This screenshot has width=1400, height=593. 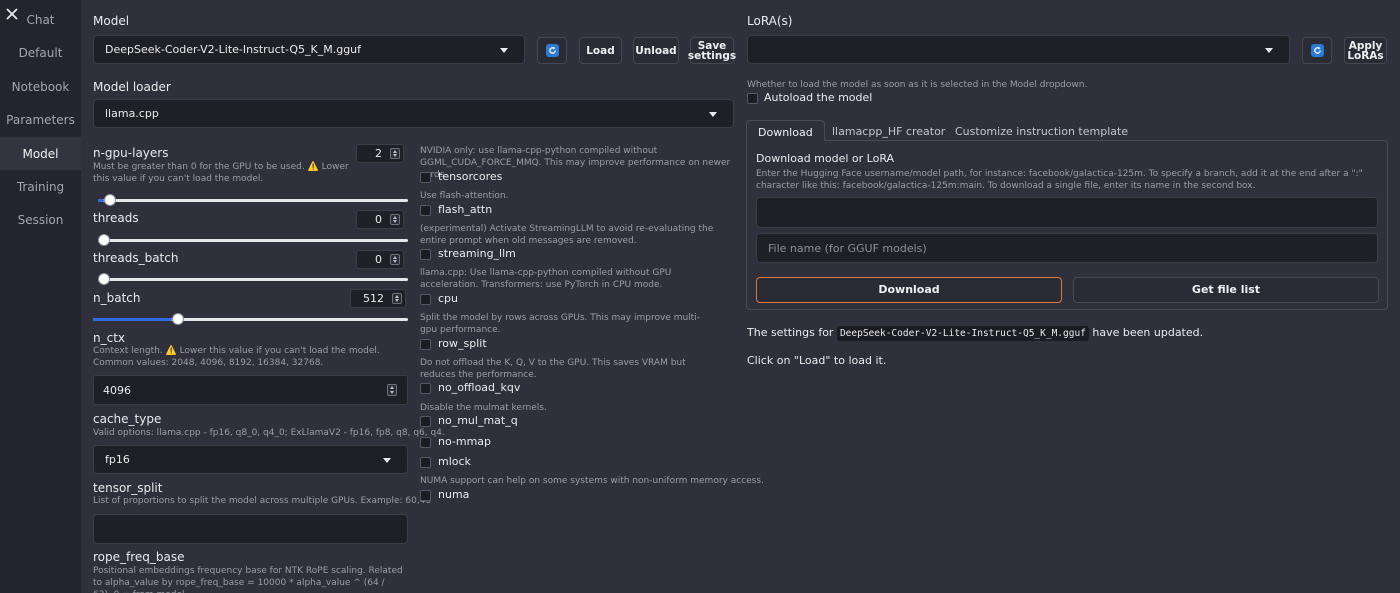 What do you see at coordinates (425, 442) in the screenshot?
I see `no-mmap-checkbox` at bounding box center [425, 442].